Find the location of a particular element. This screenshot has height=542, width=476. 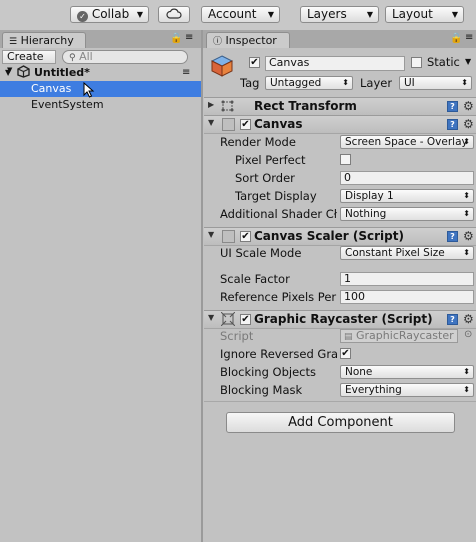

pixel-perfect-checkbox is located at coordinates (345, 159).